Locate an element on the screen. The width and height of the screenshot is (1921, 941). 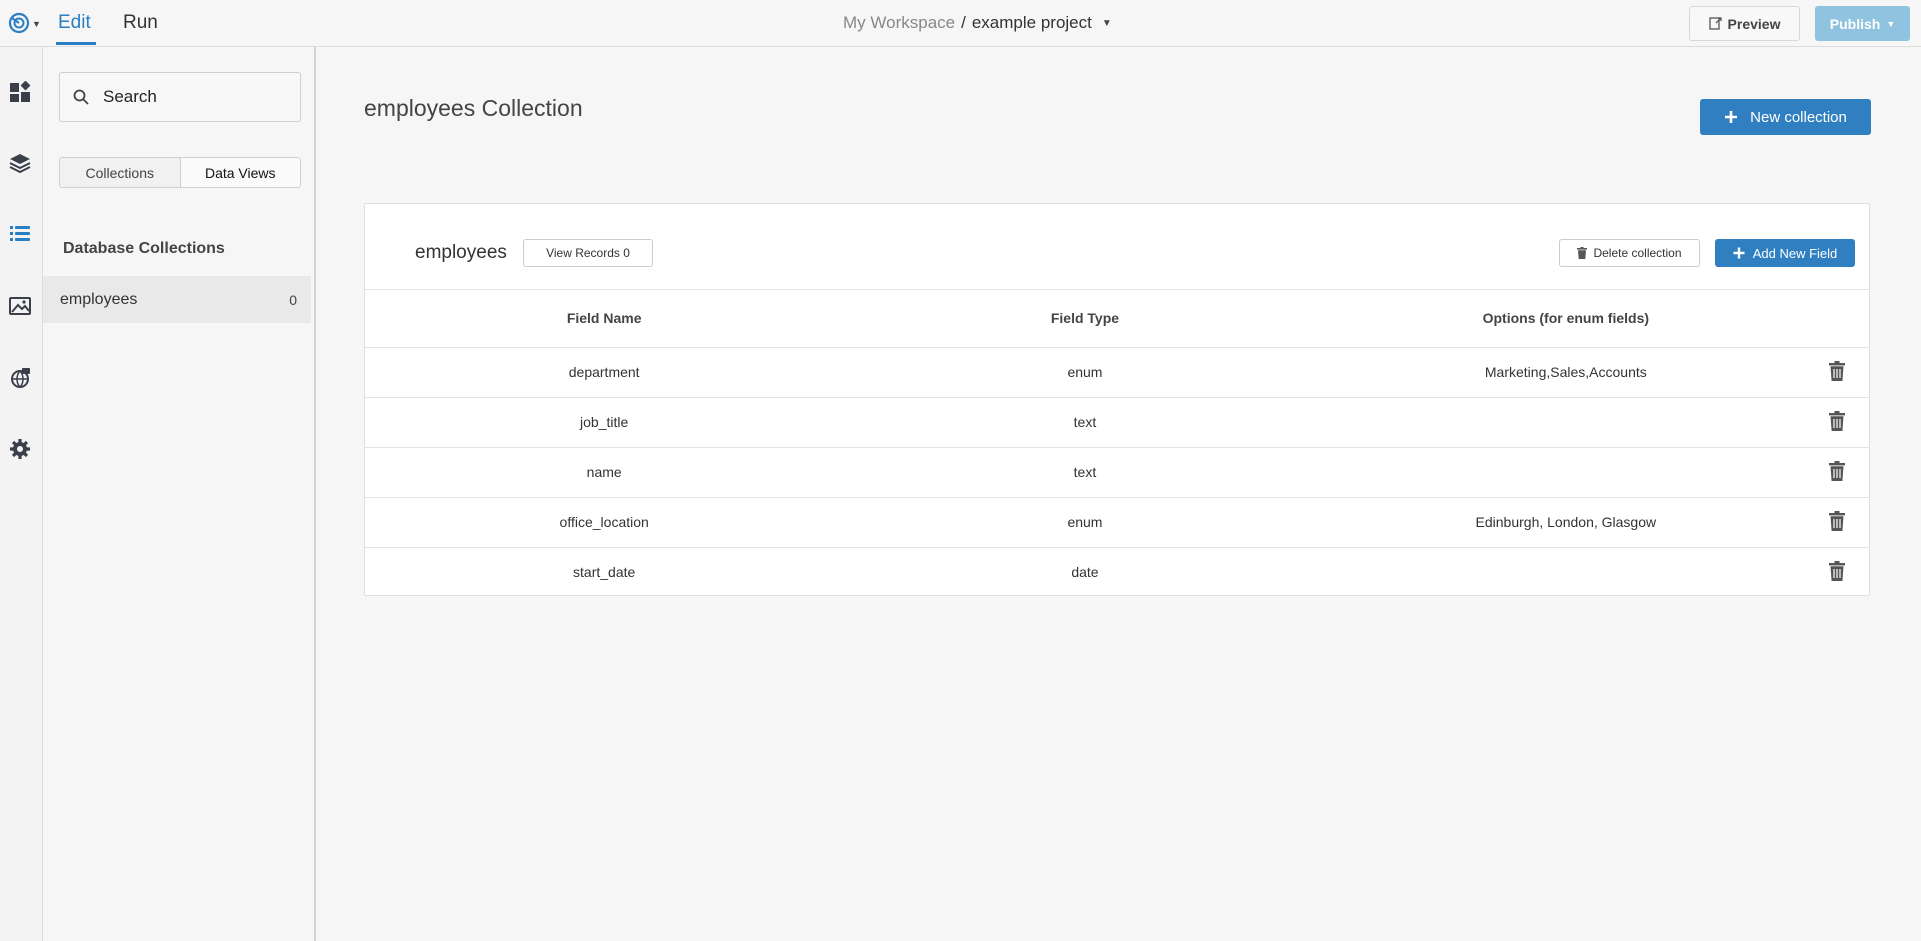
table-row: start_date date is located at coordinates (1117, 572).